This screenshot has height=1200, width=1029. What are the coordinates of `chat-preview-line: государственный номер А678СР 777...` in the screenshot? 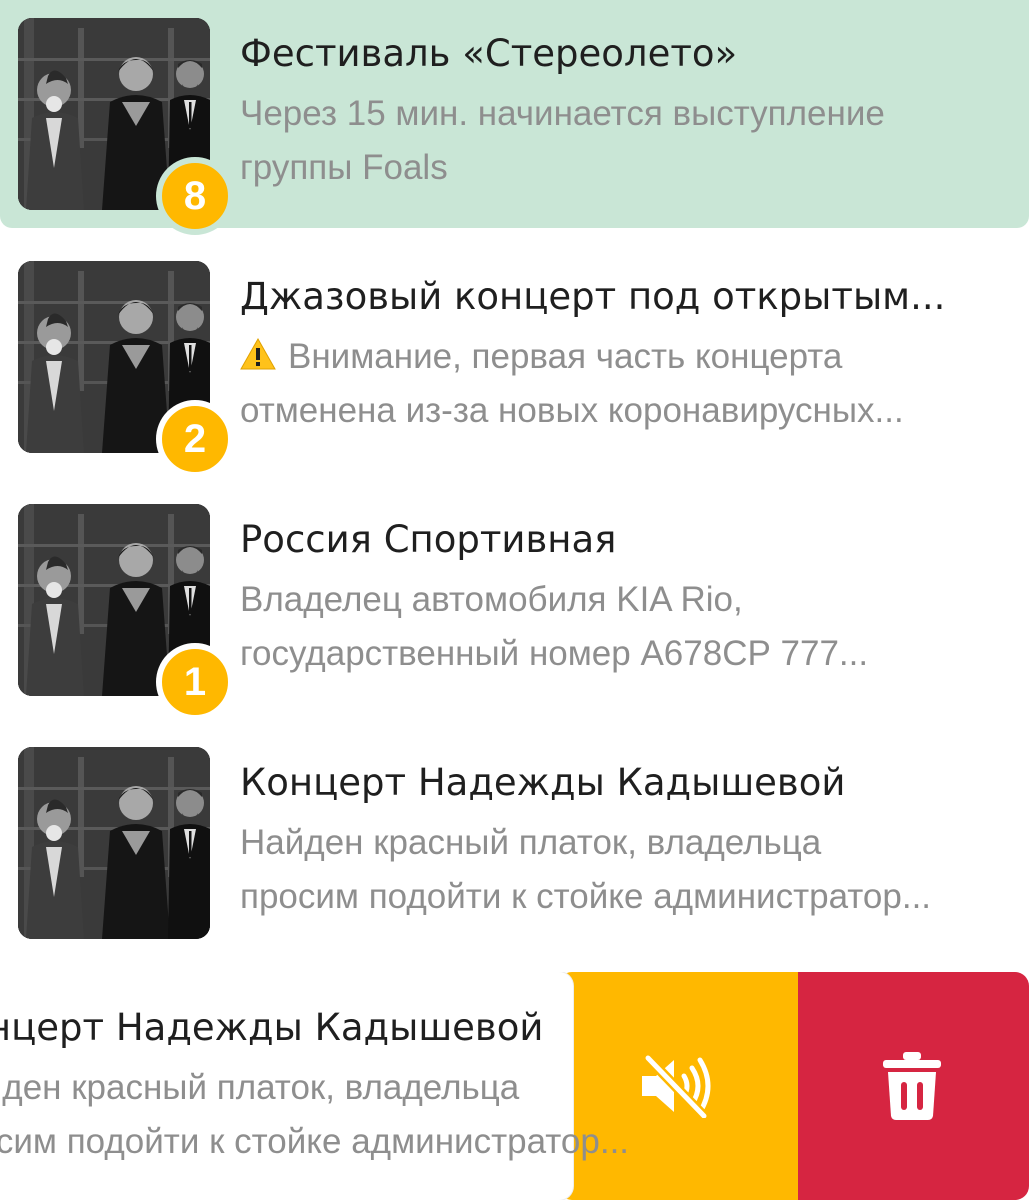 It's located at (554, 653).